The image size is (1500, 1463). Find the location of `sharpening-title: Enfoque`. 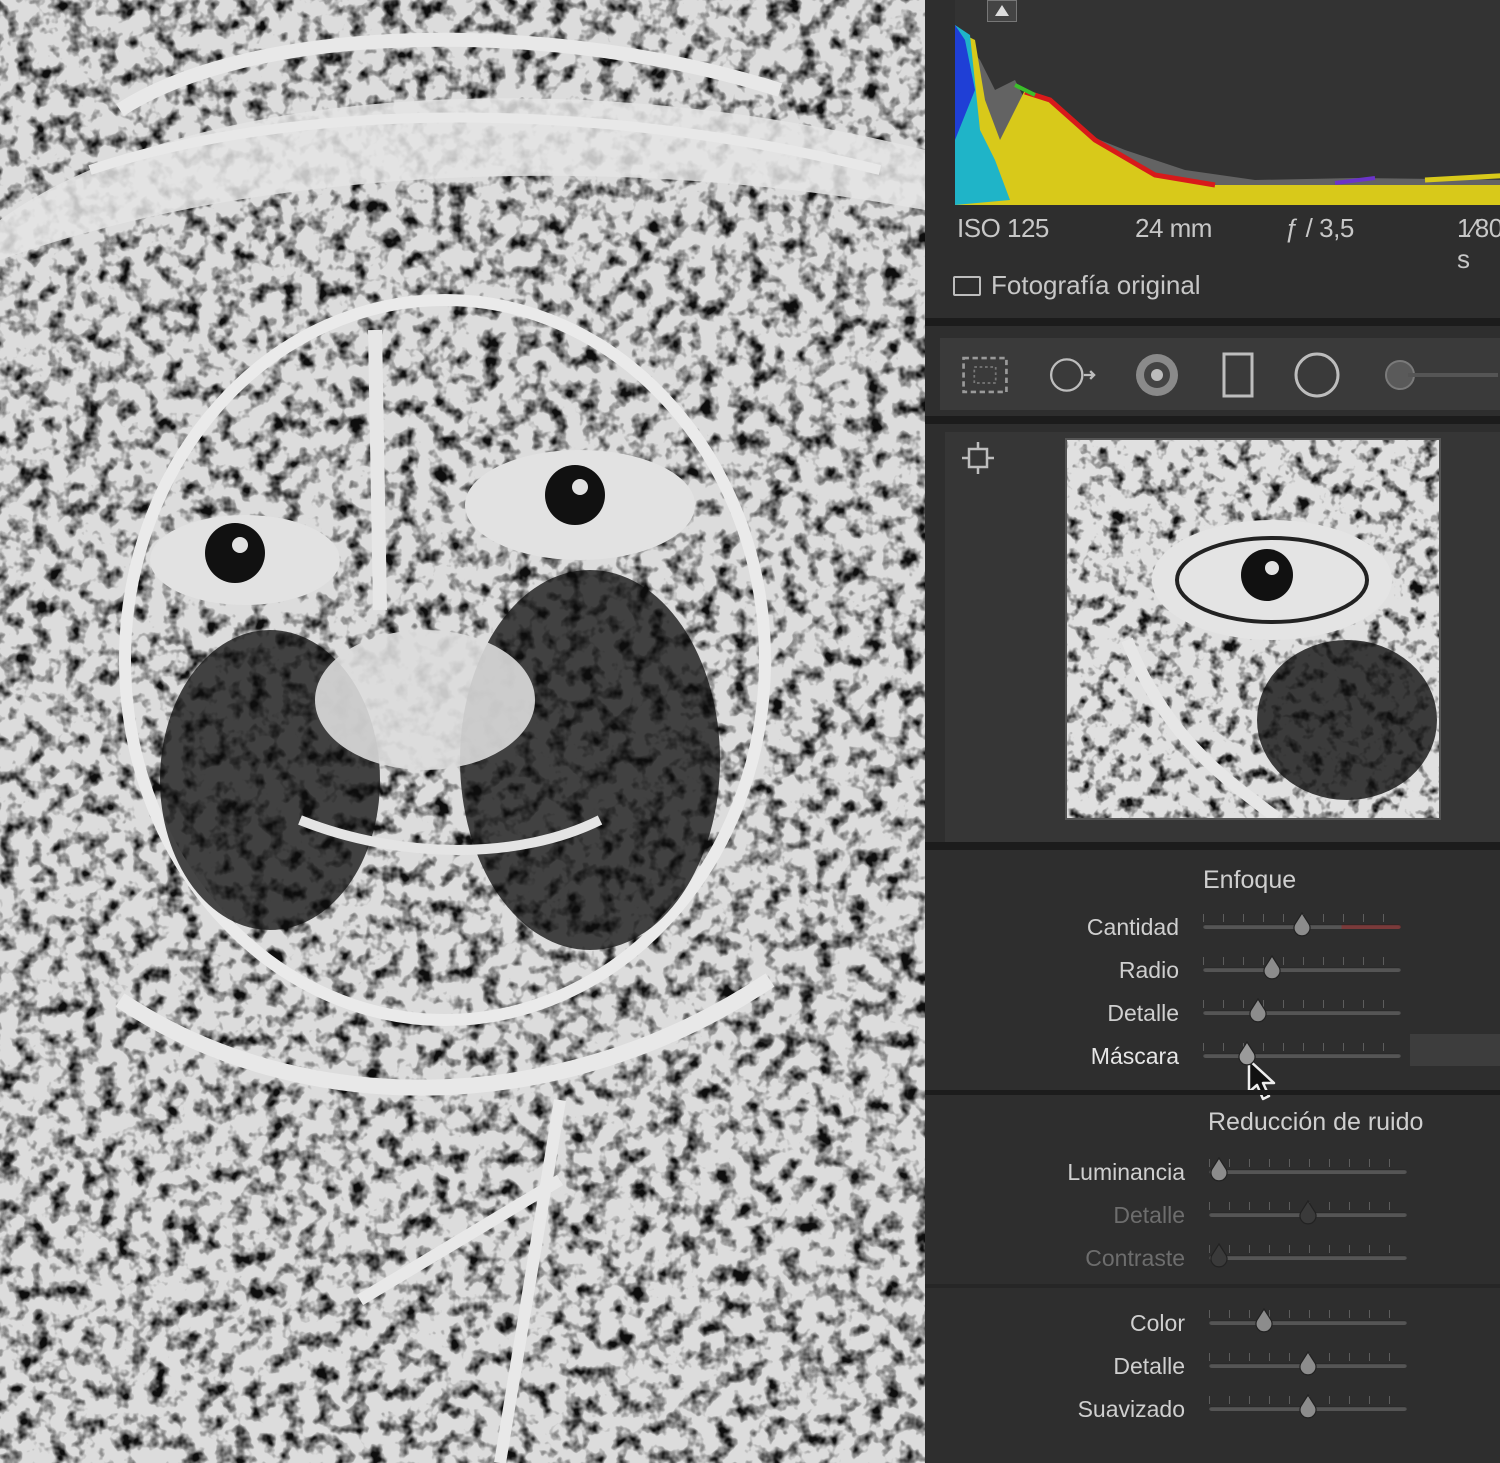

sharpening-title: Enfoque is located at coordinates (1250, 880).